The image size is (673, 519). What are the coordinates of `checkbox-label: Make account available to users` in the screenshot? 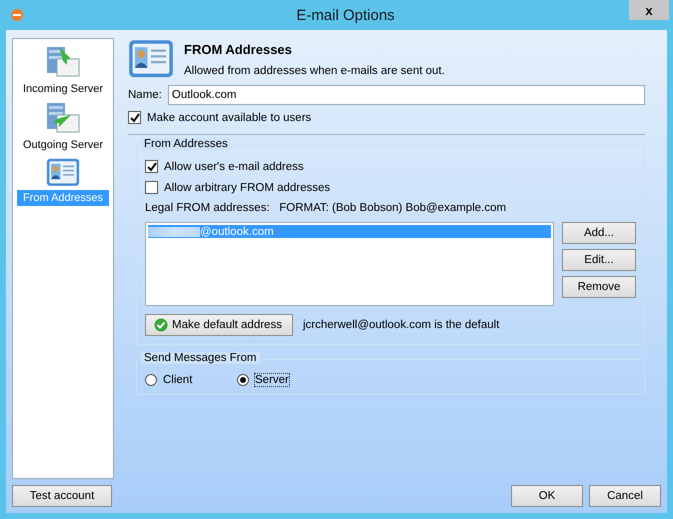 It's located at (229, 118).